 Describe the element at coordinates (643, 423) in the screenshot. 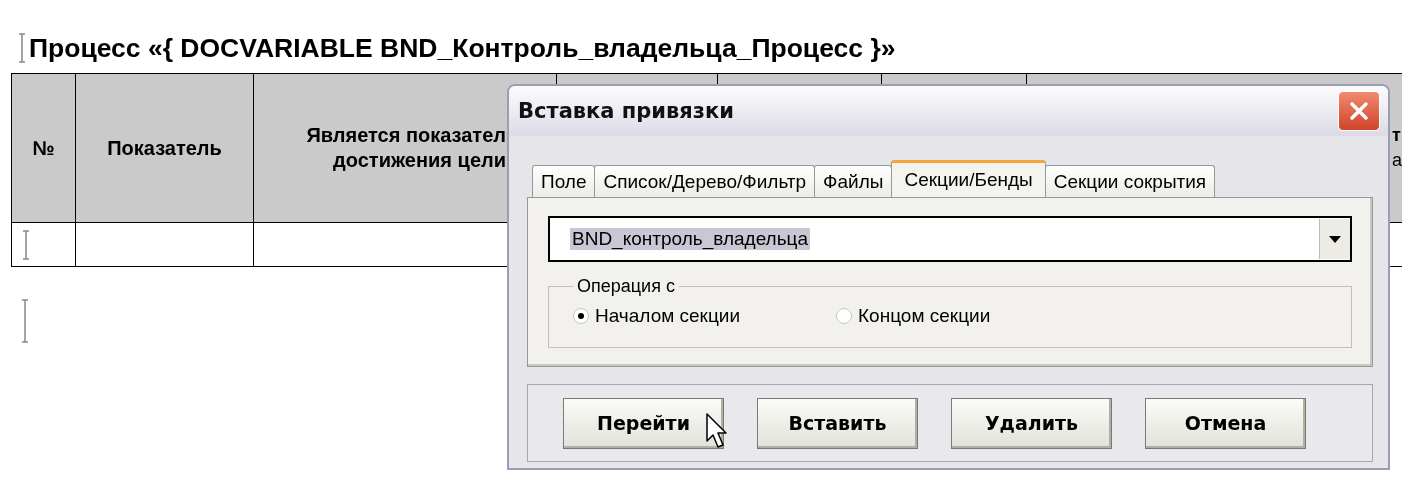

I see `dialog-button: Перейти` at that location.